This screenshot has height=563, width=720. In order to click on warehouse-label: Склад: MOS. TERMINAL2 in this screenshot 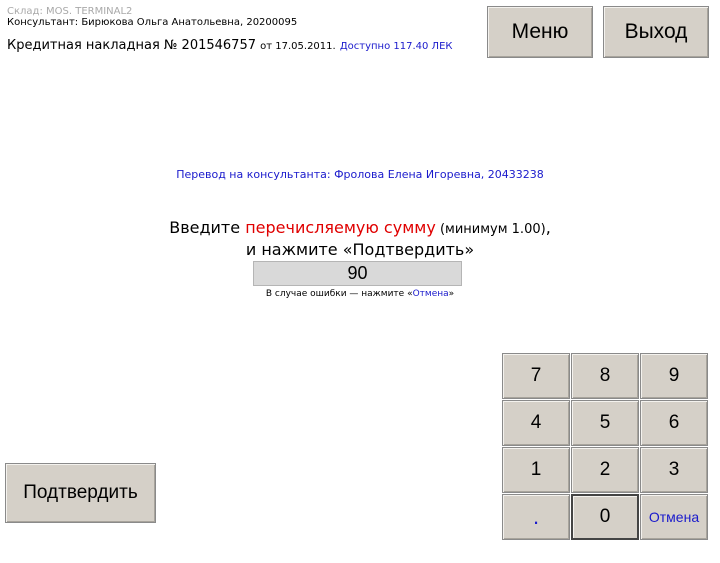, I will do `click(70, 11)`.